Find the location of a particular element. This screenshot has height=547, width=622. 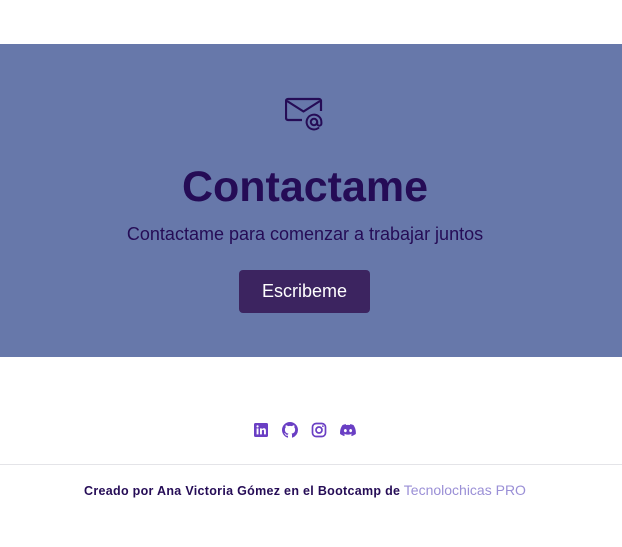

footer-divider is located at coordinates (311, 464).